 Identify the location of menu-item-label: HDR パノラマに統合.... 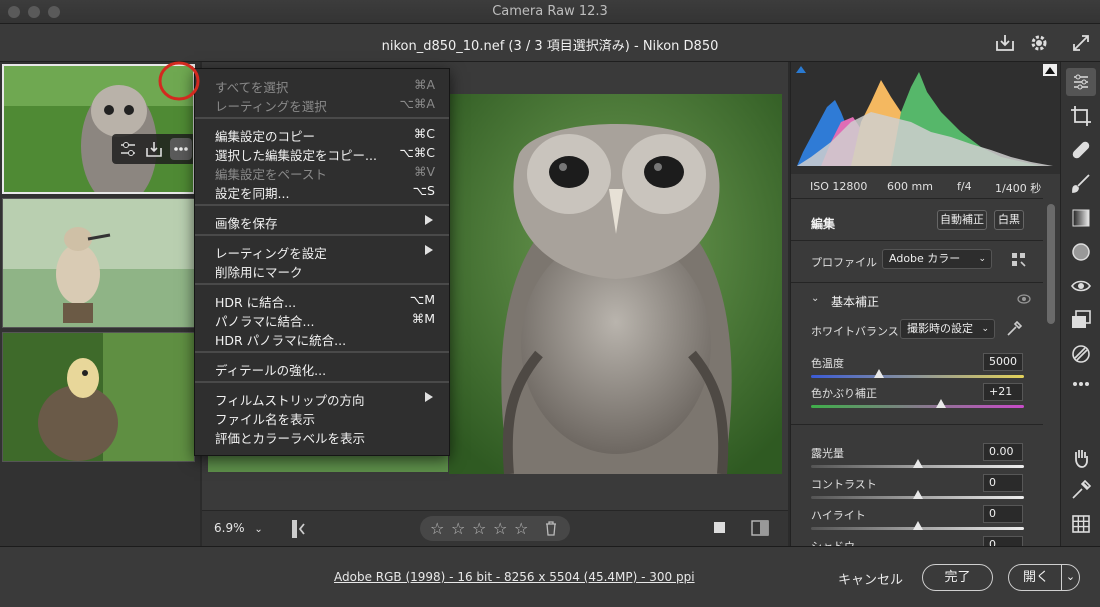
(281, 340).